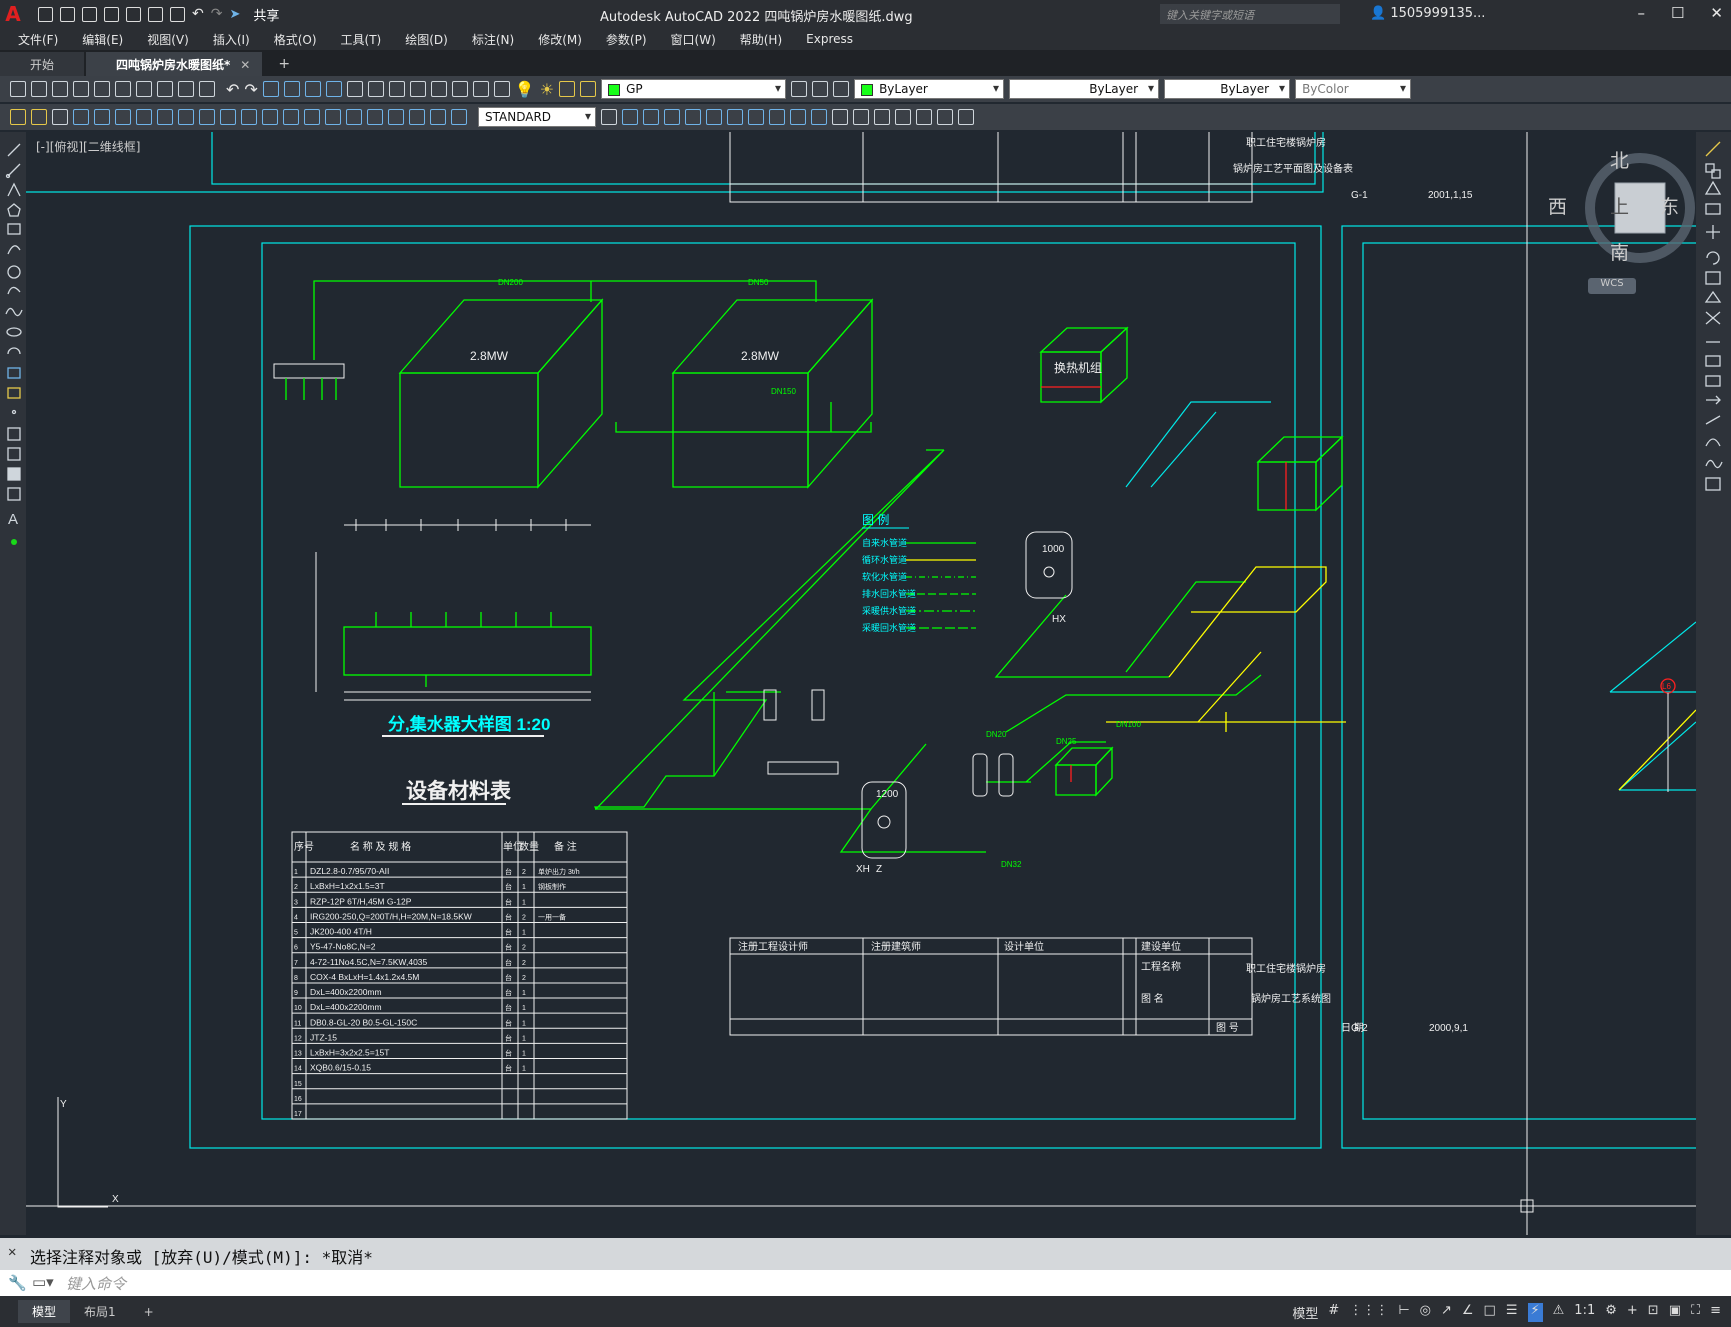 The image size is (1731, 1327). Describe the element at coordinates (1677, 13) in the screenshot. I see `maximize-button: ☐` at that location.